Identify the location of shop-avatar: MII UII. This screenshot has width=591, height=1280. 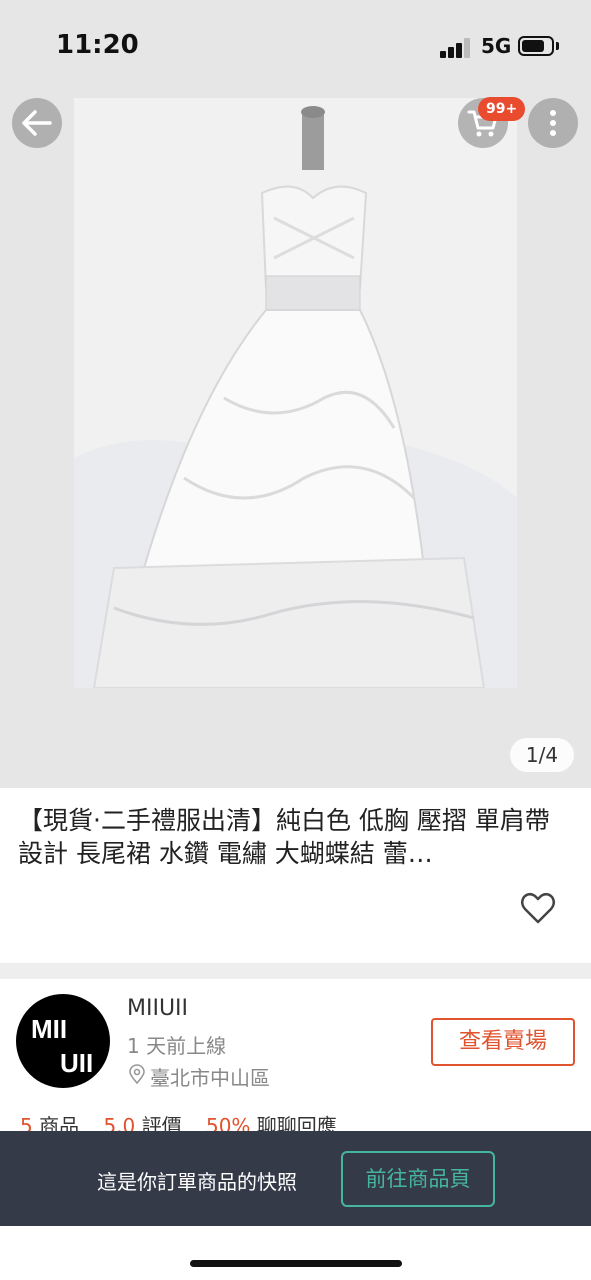
(63, 1041).